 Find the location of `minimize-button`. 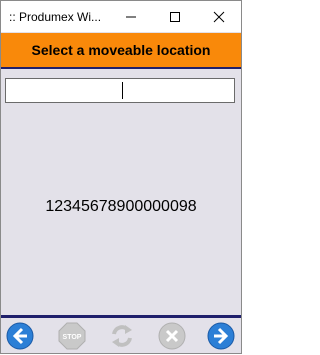

minimize-button is located at coordinates (131, 16).